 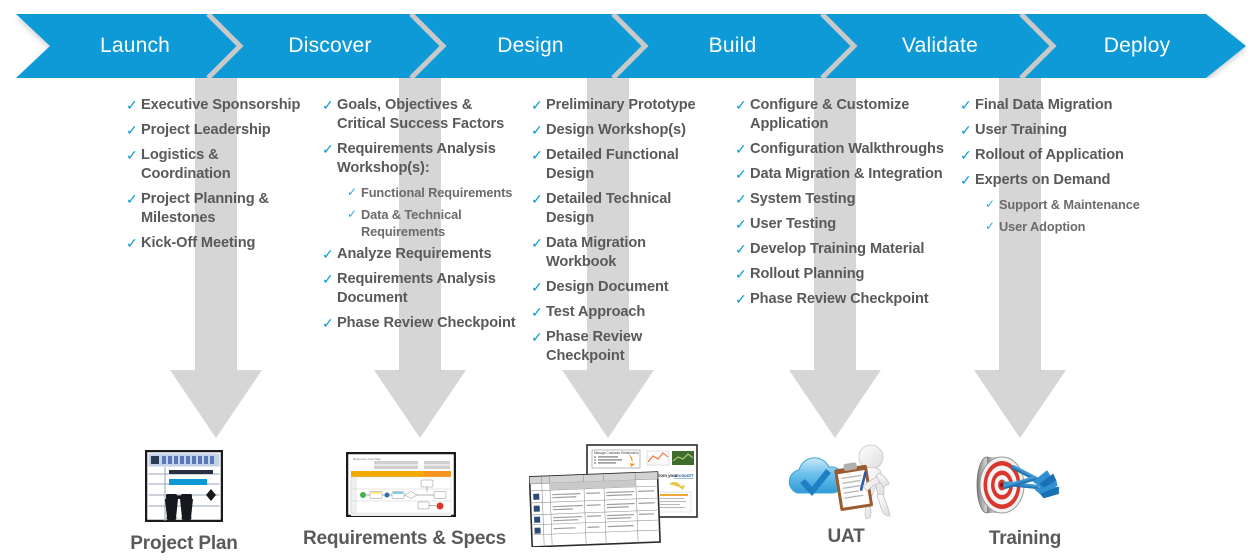 I want to click on cloud-check-clipboard-person-icon, so click(x=846, y=482).